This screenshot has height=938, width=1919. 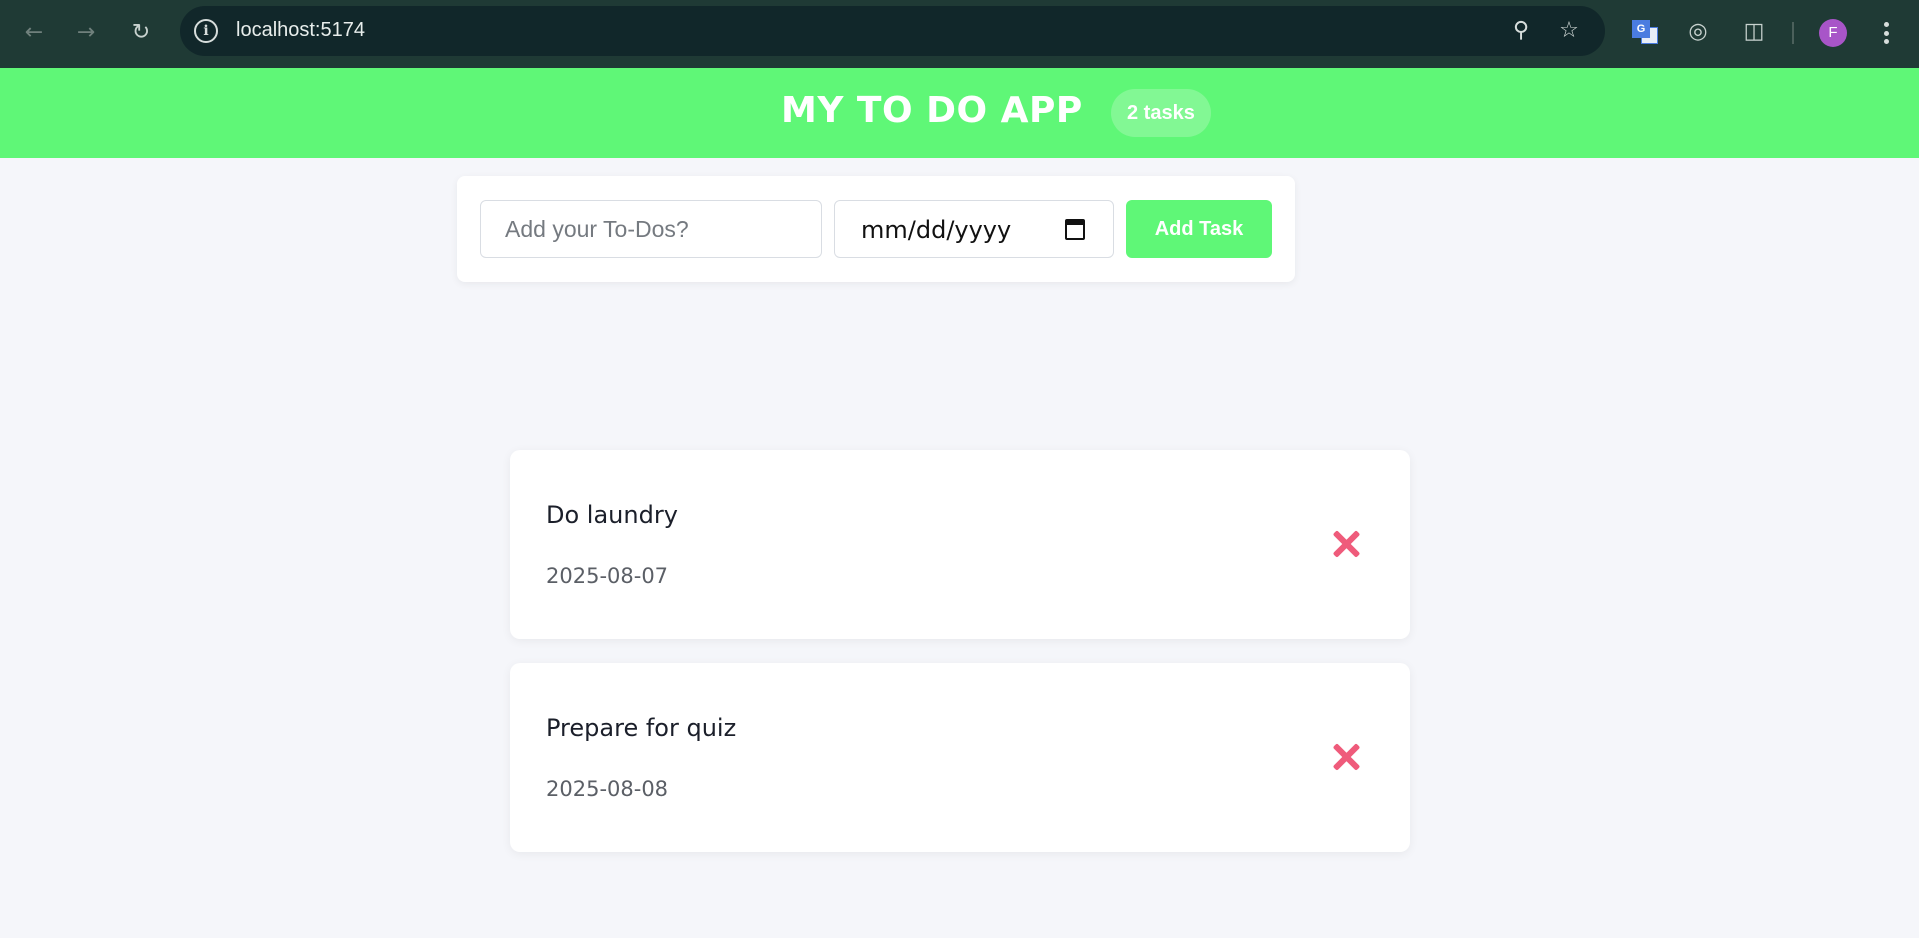 What do you see at coordinates (1698, 32) in the screenshot?
I see `globe-icon: ◎` at bounding box center [1698, 32].